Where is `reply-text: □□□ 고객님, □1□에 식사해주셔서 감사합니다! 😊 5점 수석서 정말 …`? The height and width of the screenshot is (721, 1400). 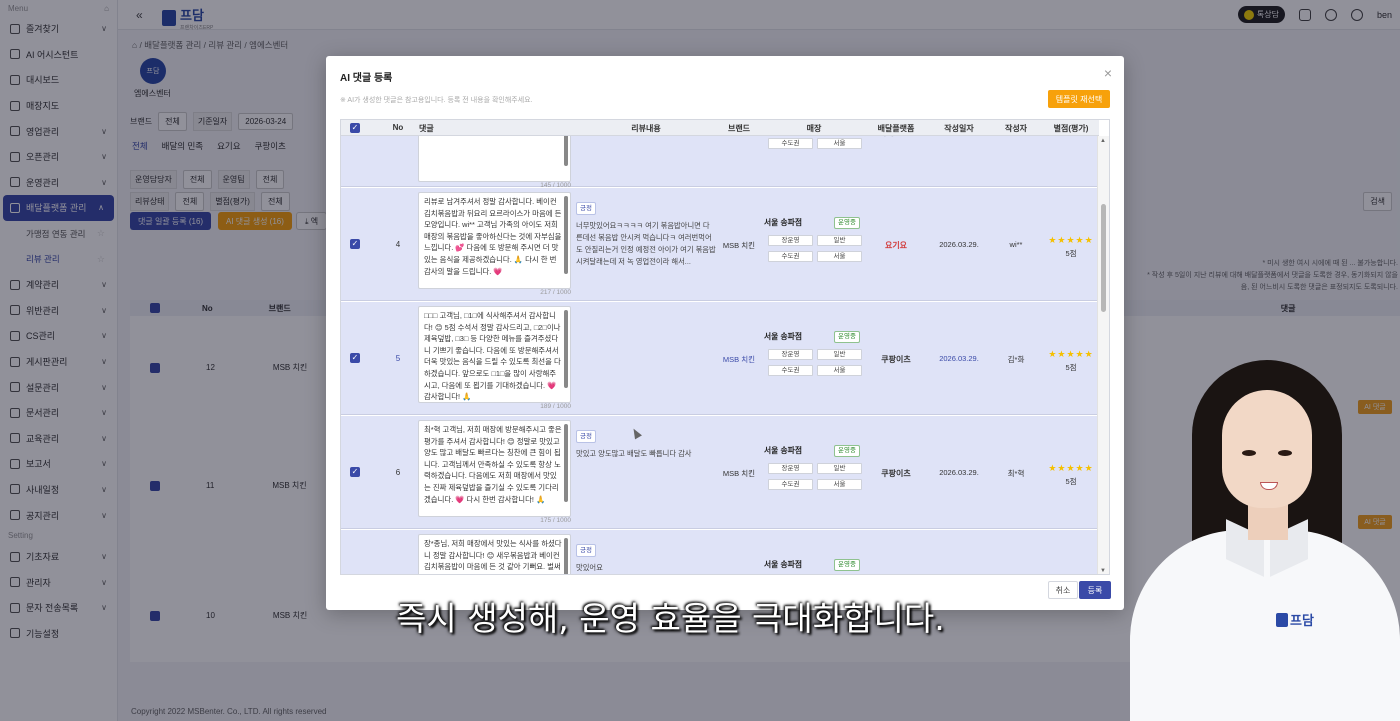 reply-text: □□□ 고객님, □1□에 식사해주셔서 감사합니다! 😊 5점 수석서 정말 … is located at coordinates (492, 356).